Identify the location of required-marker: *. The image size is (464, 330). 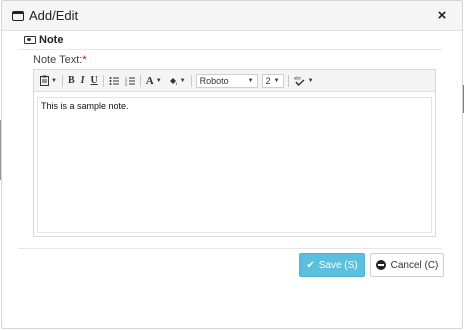
(84, 60).